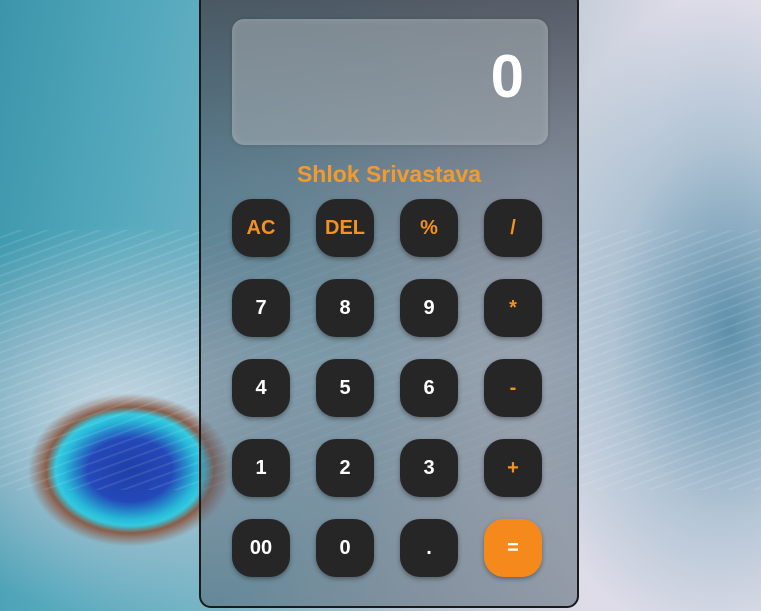 The image size is (761, 611). What do you see at coordinates (429, 548) in the screenshot?
I see `decimal-button: .` at bounding box center [429, 548].